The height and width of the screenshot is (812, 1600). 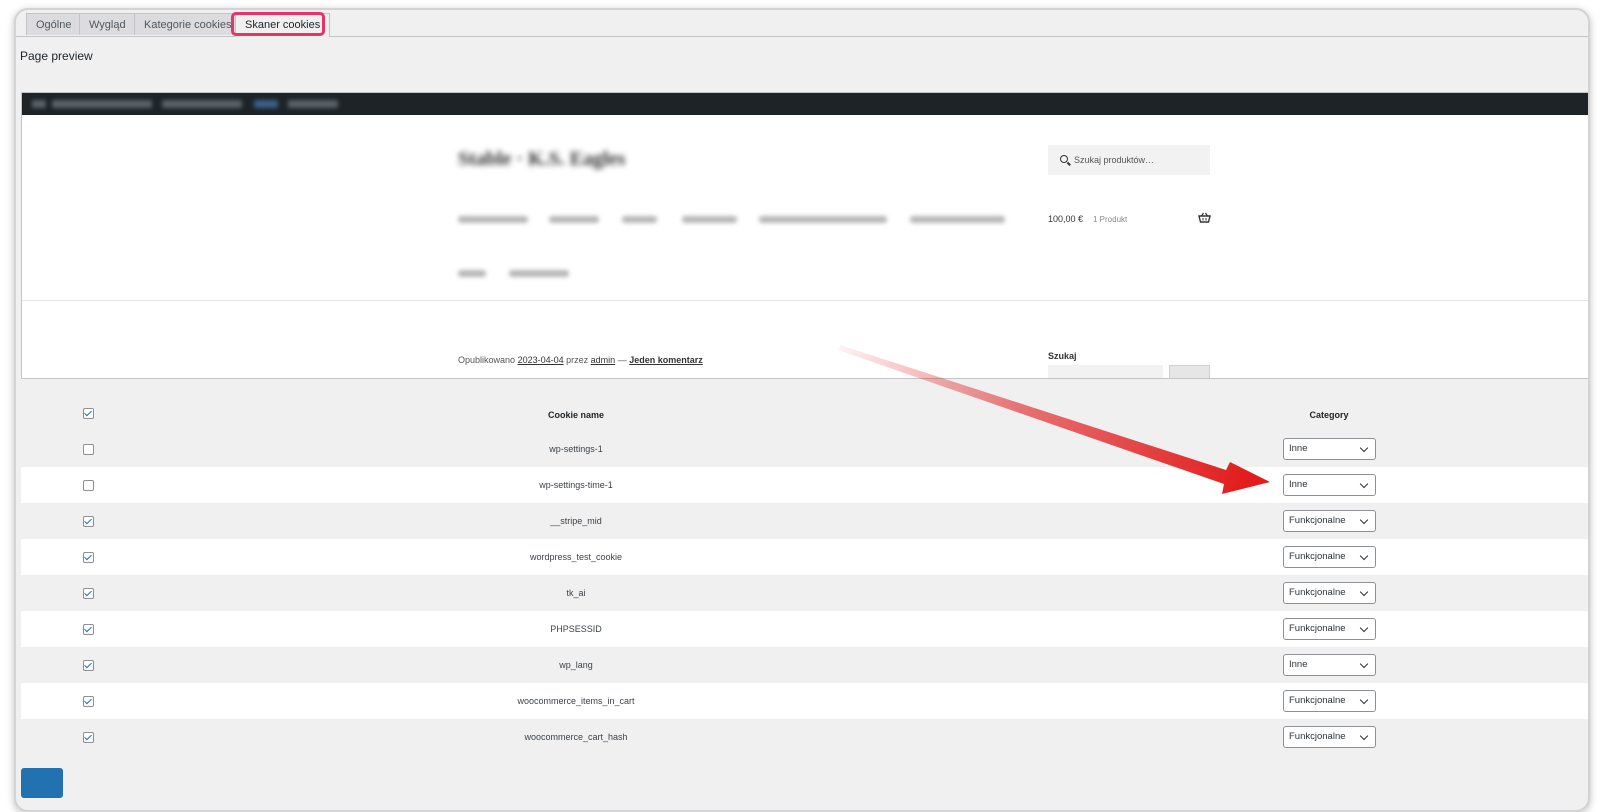 What do you see at coordinates (1064, 159) in the screenshot?
I see `search-icon` at bounding box center [1064, 159].